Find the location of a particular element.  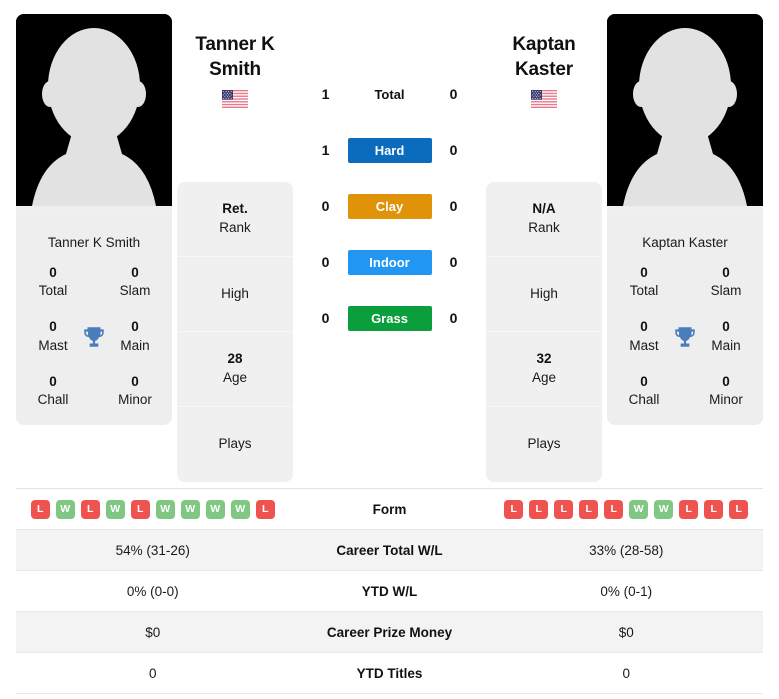

left-career-prize-money: $0 is located at coordinates (153, 632).